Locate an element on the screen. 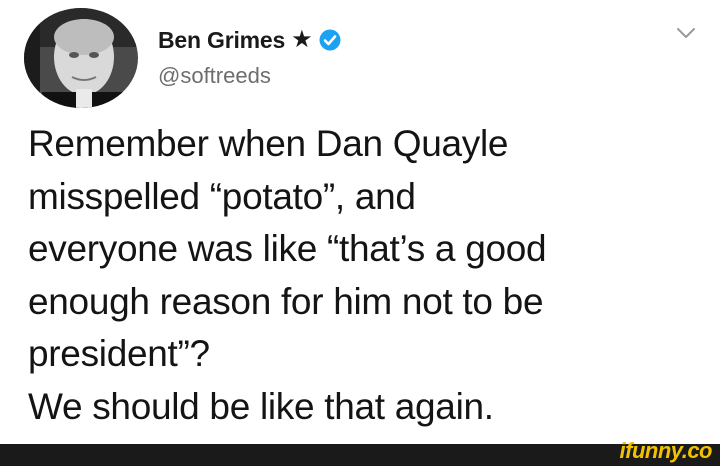  verified-badge-icon is located at coordinates (330, 40).